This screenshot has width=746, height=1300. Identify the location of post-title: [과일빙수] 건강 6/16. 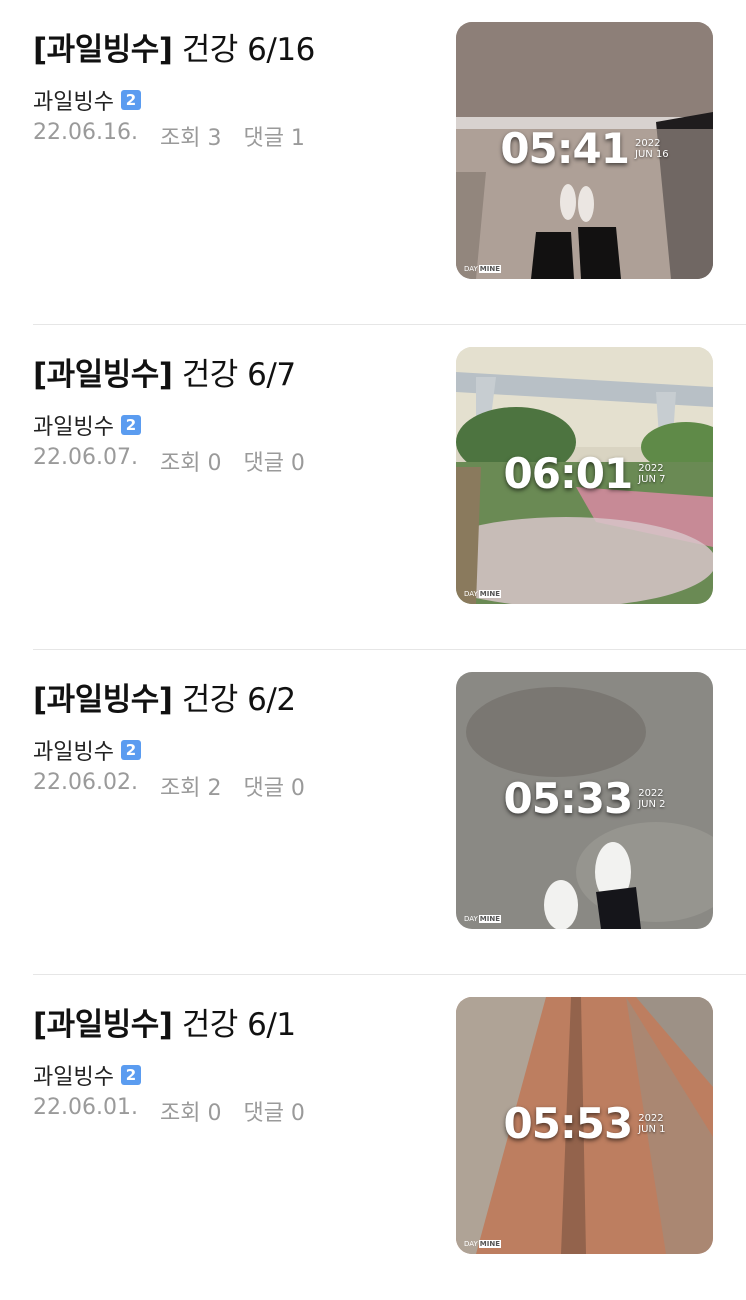
(174, 46).